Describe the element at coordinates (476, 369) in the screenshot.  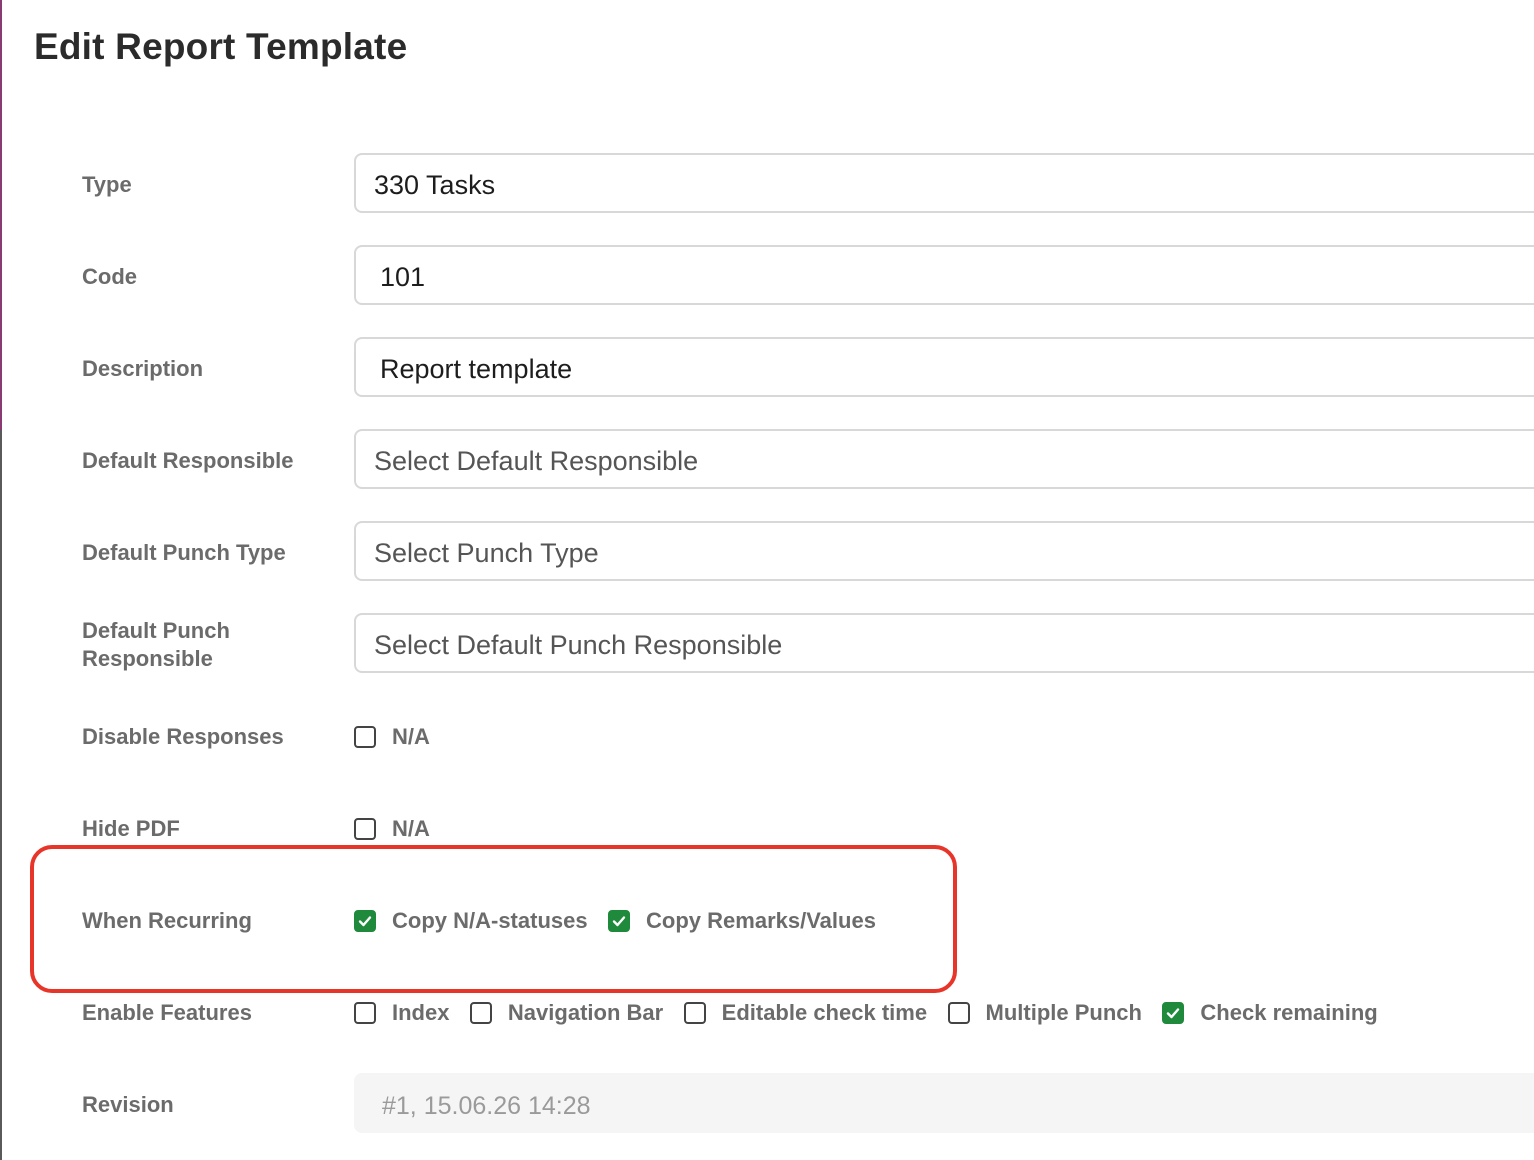
I see `description-value: Report template` at that location.